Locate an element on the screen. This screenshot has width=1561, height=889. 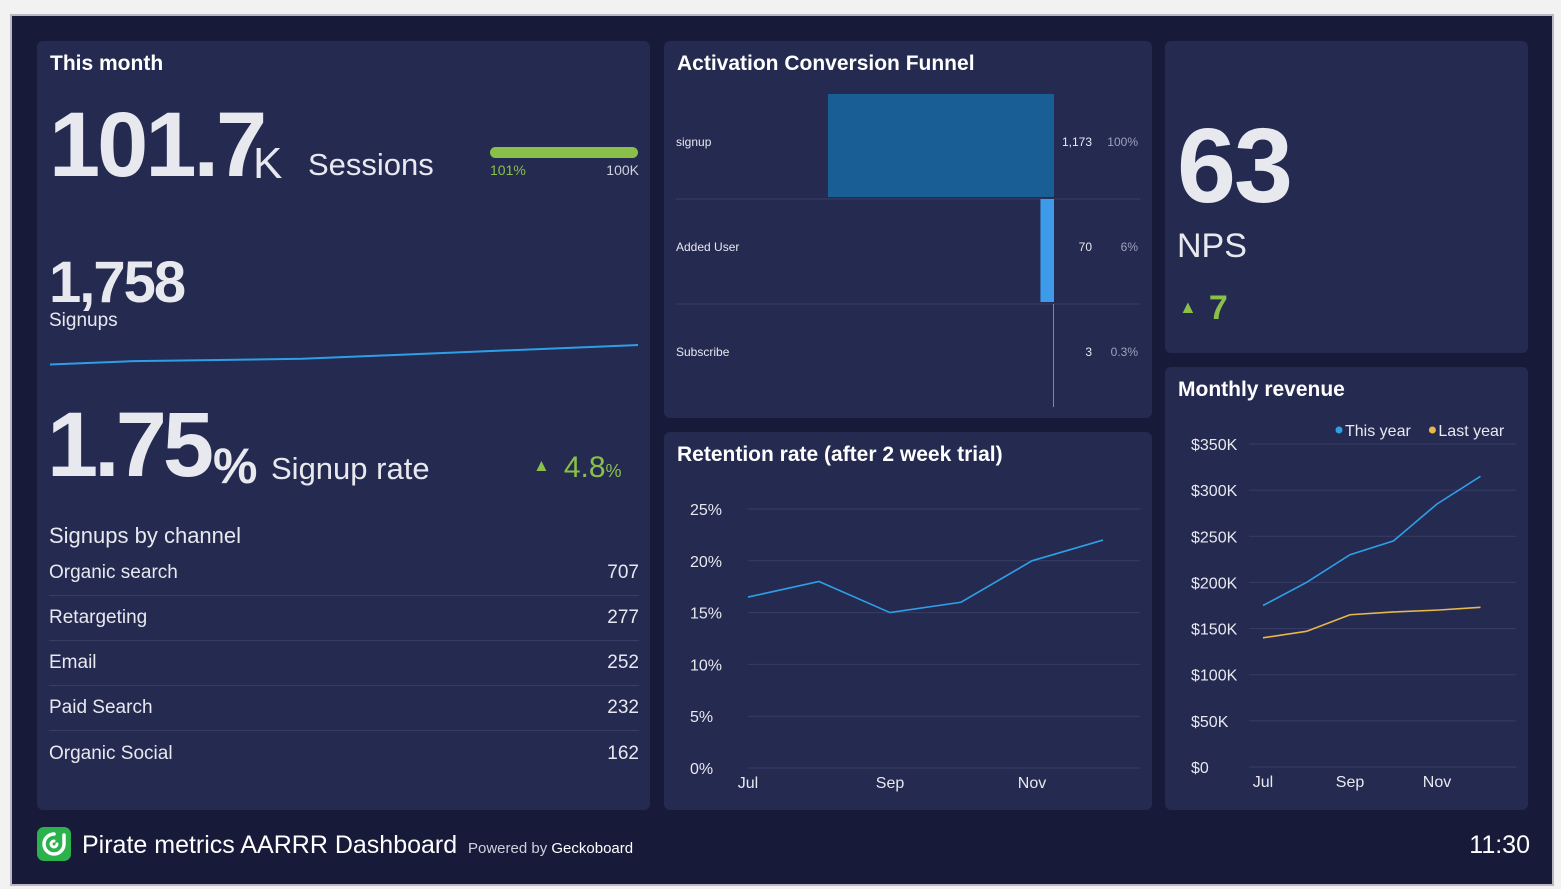
funnel-step-label: Added User is located at coordinates (707, 247).